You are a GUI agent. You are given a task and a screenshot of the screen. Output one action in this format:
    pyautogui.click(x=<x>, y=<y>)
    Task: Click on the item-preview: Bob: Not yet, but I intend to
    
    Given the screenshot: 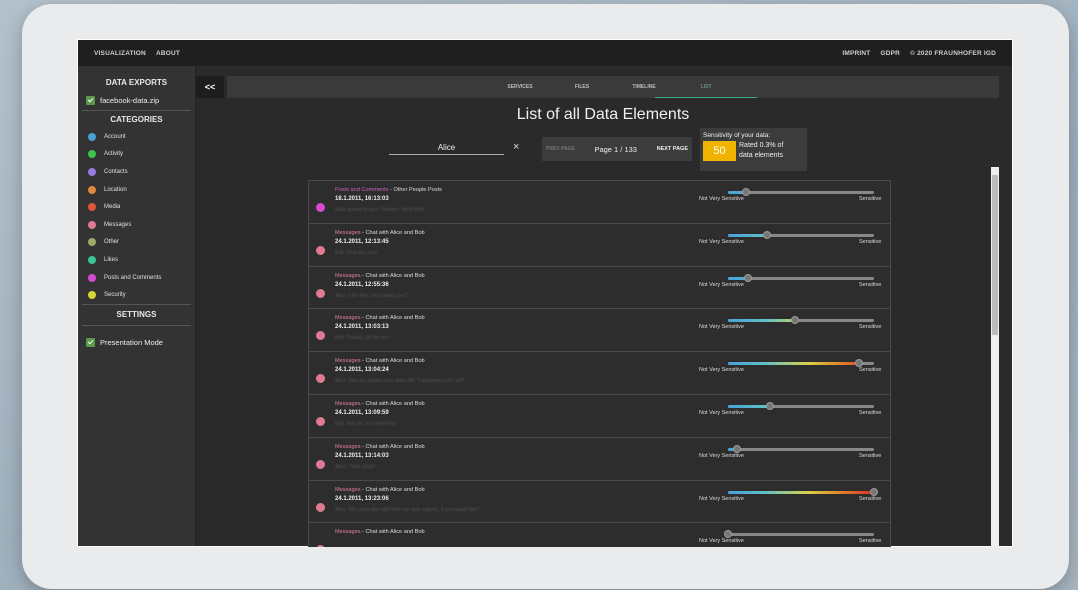 What is the action you would take?
    pyautogui.click(x=365, y=423)
    